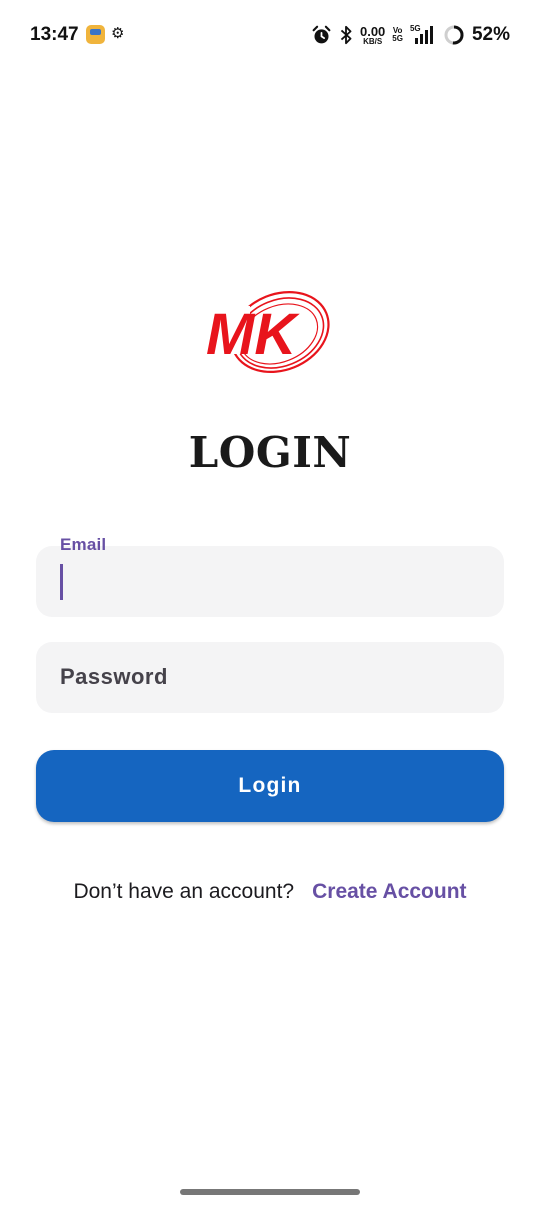 The image size is (540, 1206). What do you see at coordinates (270, 1192) in the screenshot?
I see `gesture-nav-handle` at bounding box center [270, 1192].